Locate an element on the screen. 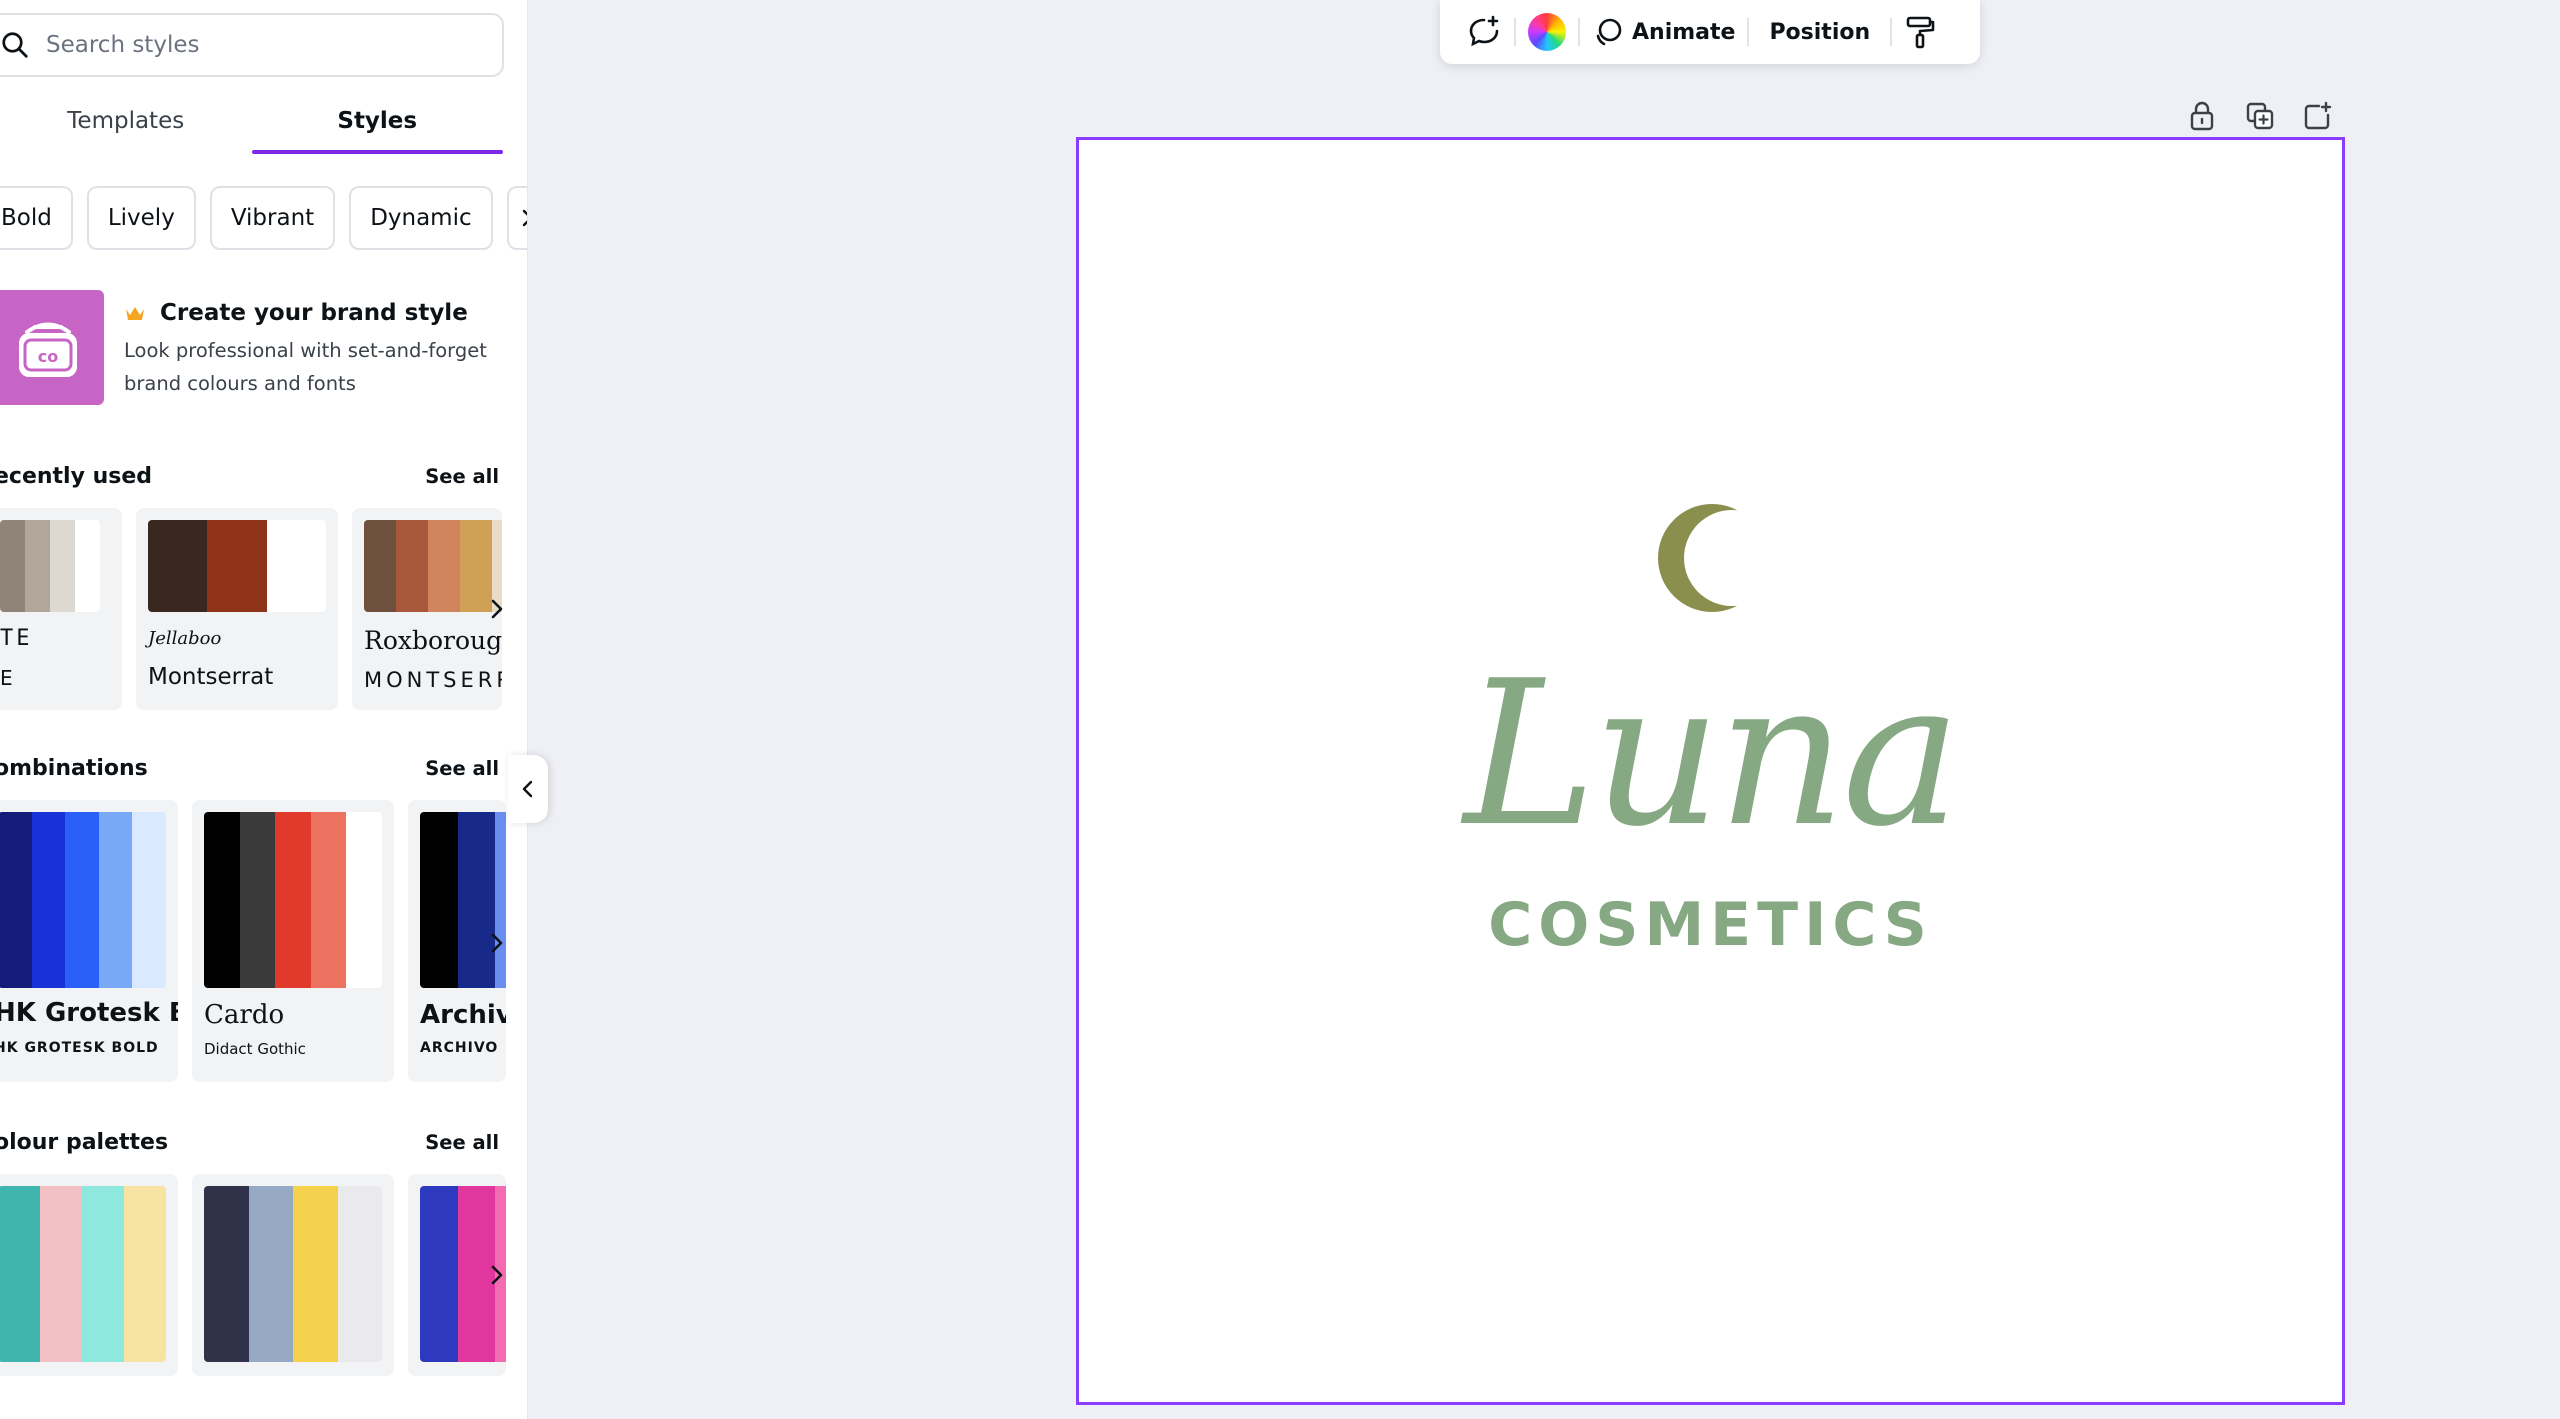 Image resolution: width=2560 pixels, height=1419 pixels. brand-kit-tile: co is located at coordinates (52, 347).